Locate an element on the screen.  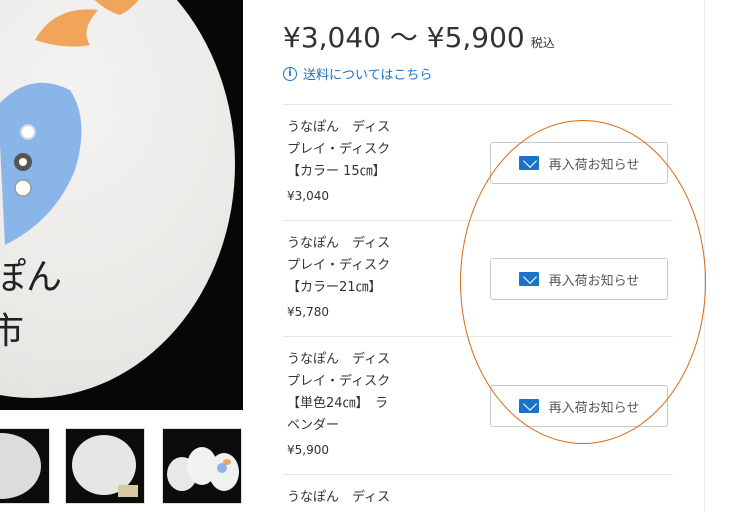
shipping-link-text: 送料についてはこちら is located at coordinates (368, 75).